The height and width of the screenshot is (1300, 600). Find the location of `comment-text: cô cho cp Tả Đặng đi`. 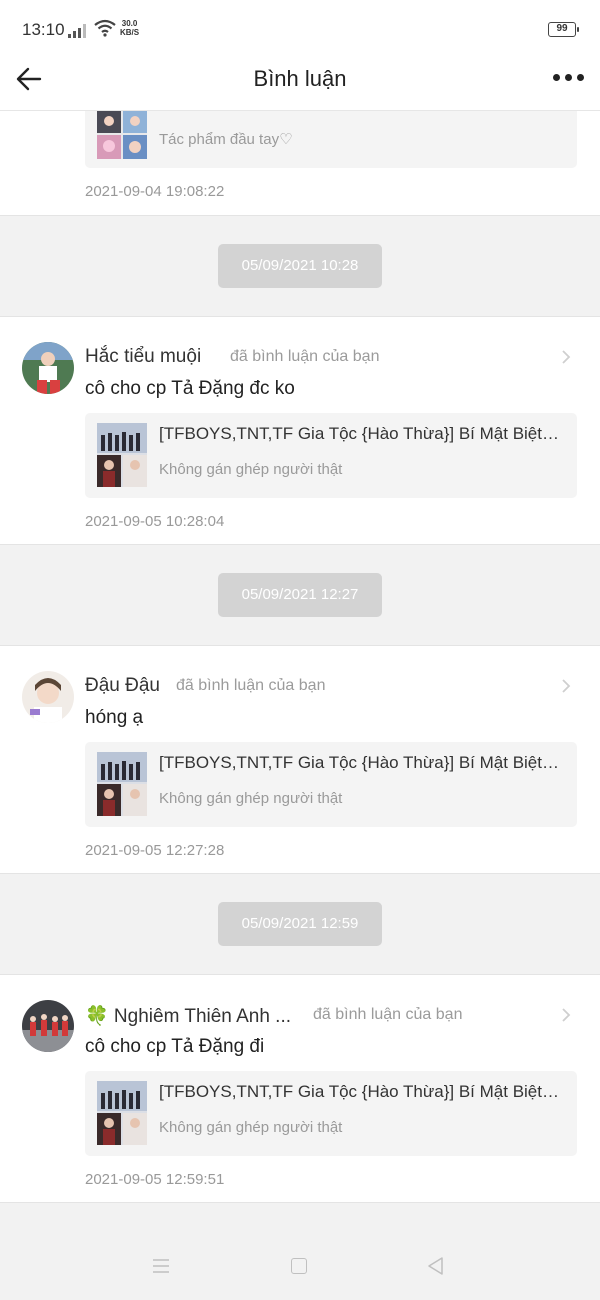

comment-text: cô cho cp Tả Đặng đi is located at coordinates (175, 1046).